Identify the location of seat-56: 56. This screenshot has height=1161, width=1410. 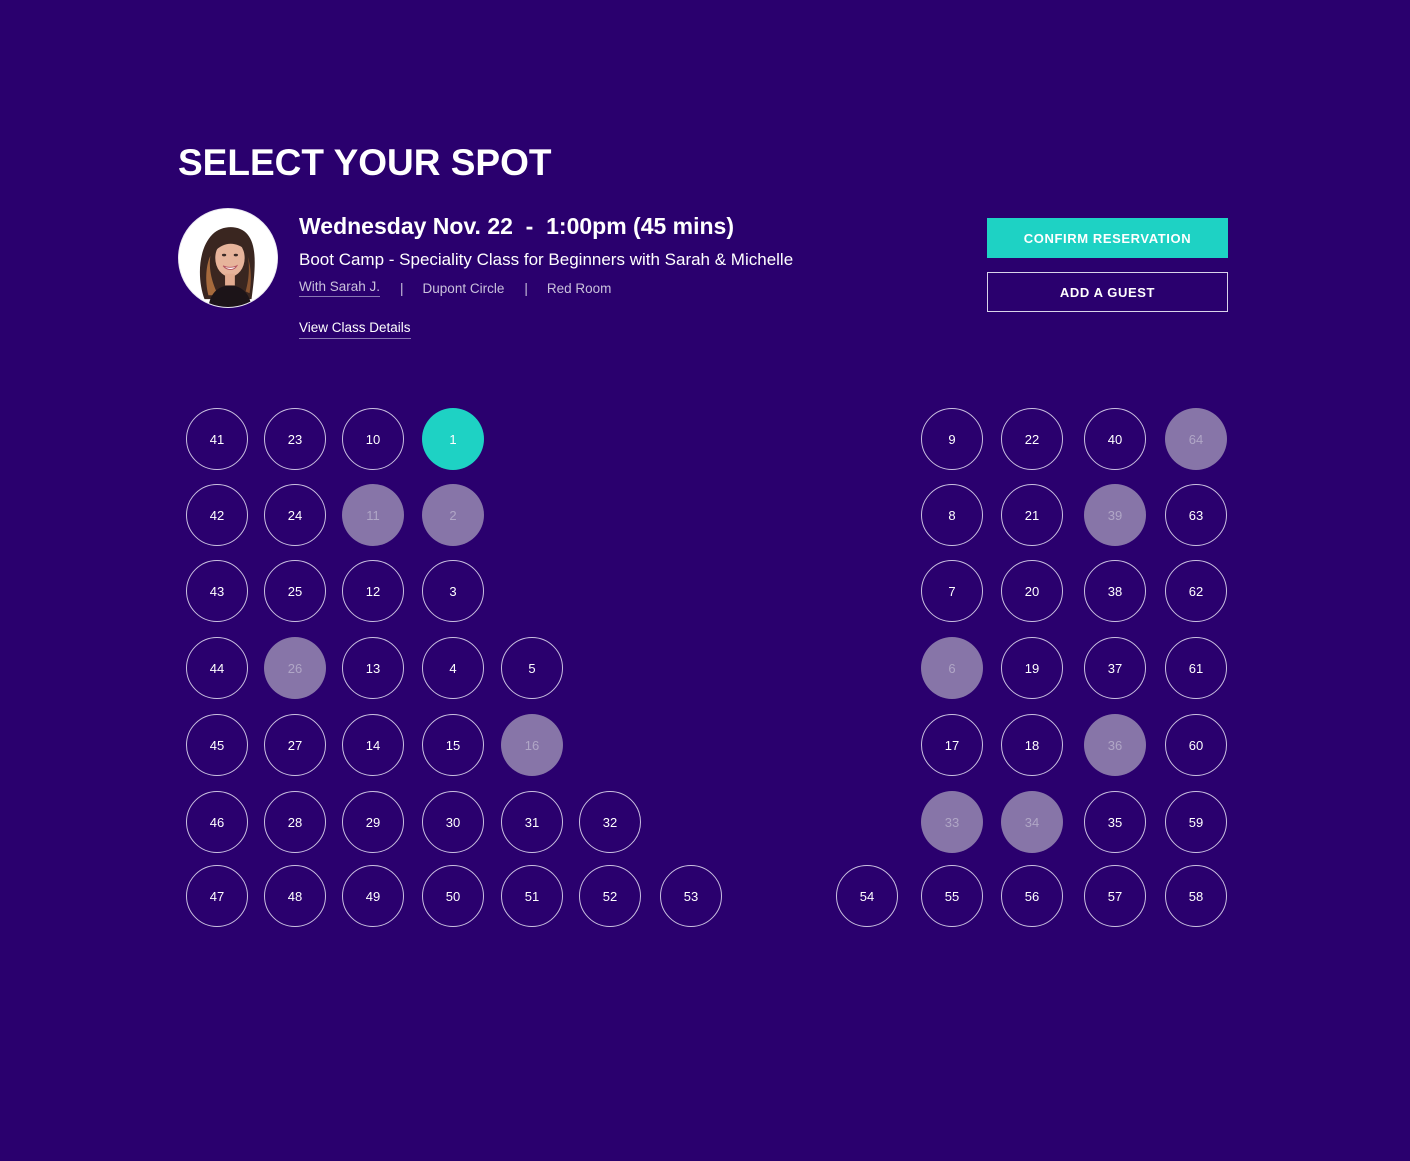
(1032, 896).